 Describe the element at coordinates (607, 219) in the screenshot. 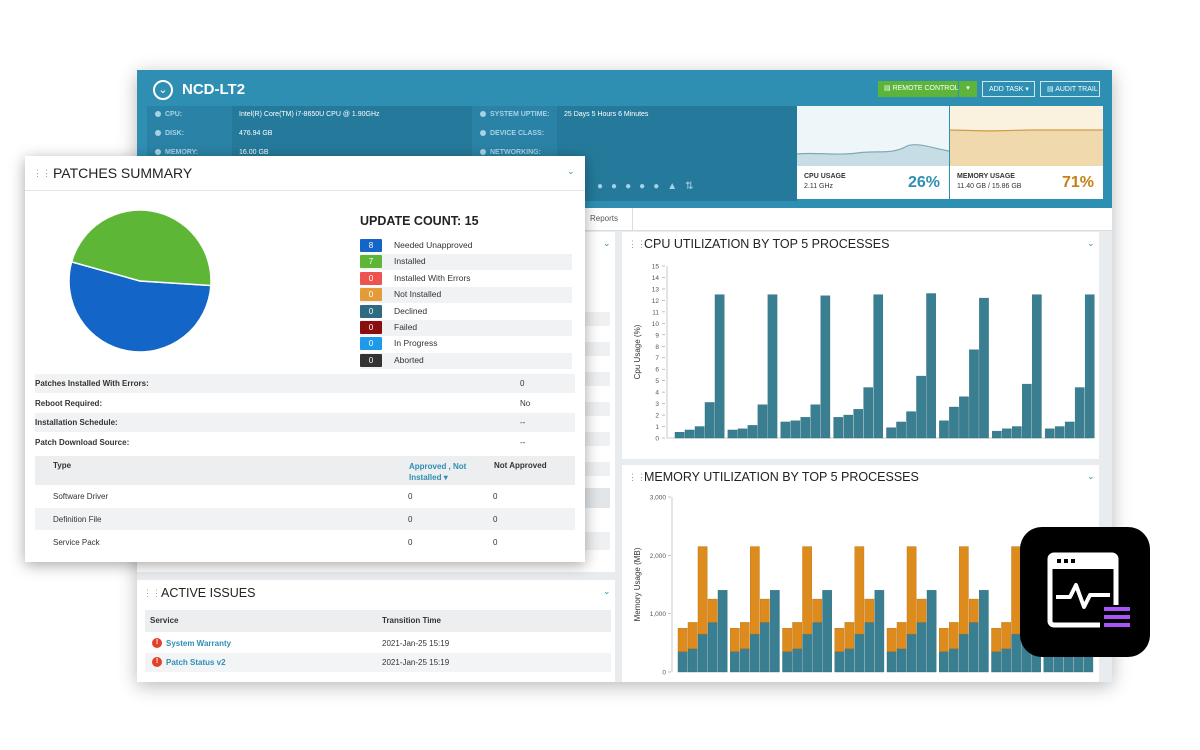

I see `tab-reports: Reports` at that location.